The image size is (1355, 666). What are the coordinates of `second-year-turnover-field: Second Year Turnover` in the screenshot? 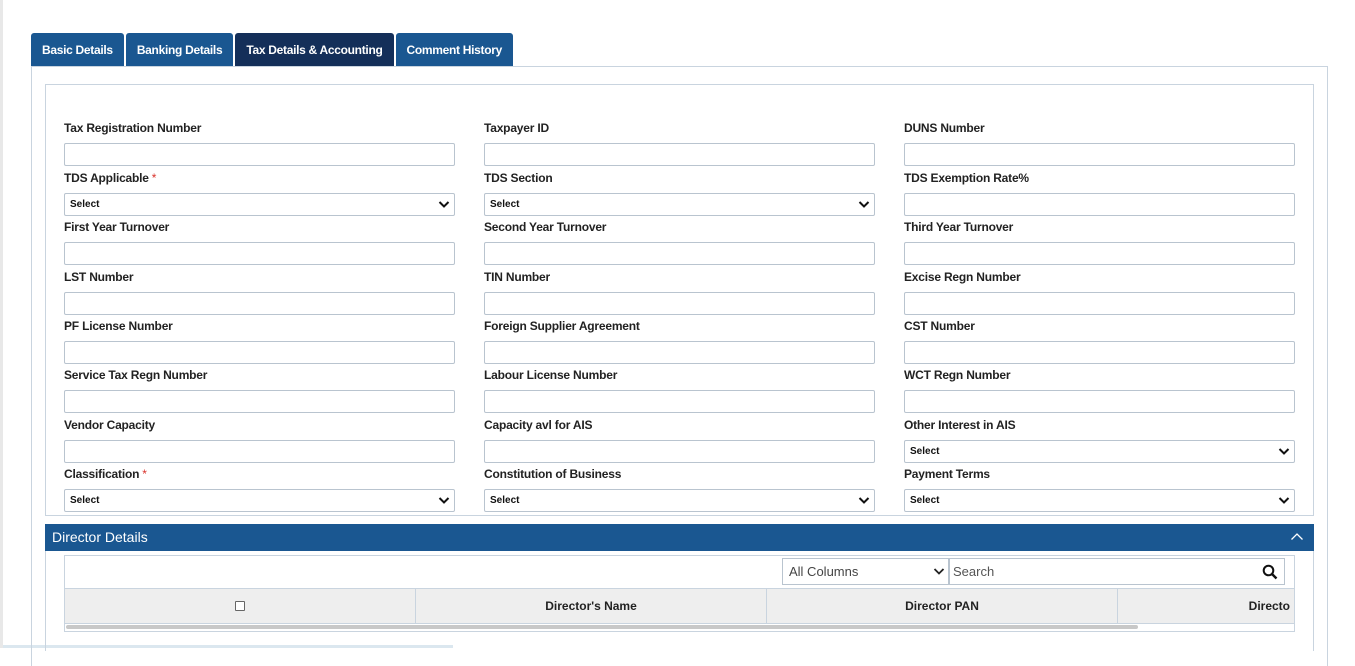 It's located at (679, 242).